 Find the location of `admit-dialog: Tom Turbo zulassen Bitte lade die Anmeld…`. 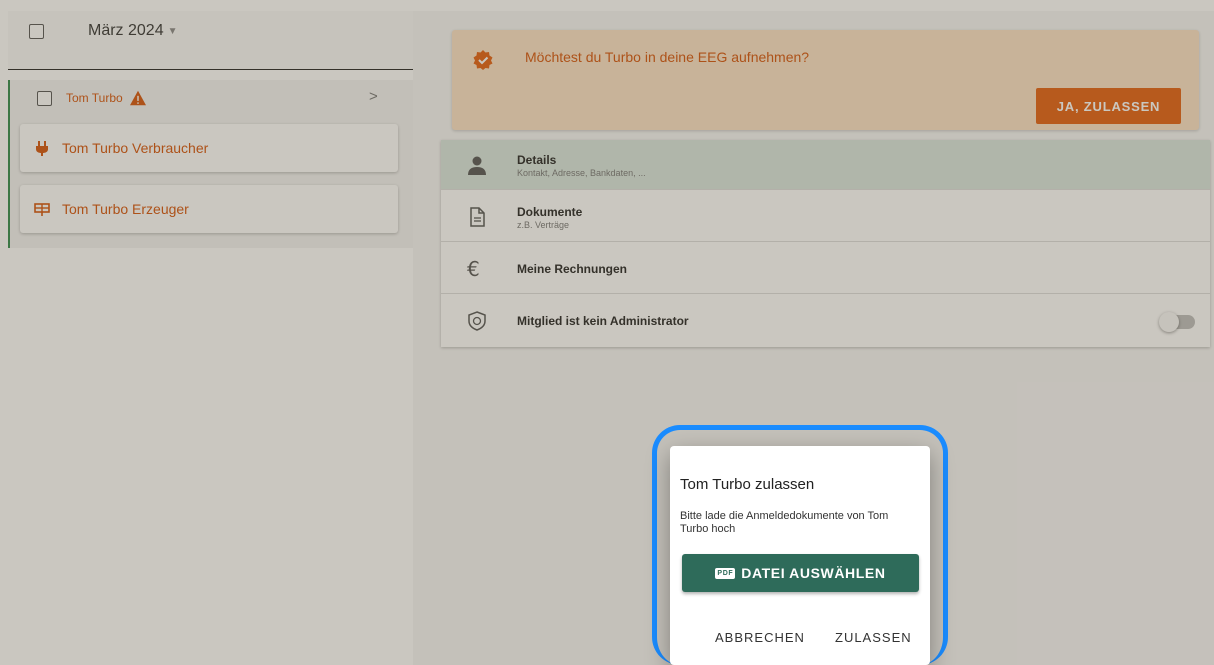

admit-dialog: Tom Turbo zulassen Bitte lade die Anmeld… is located at coordinates (800, 555).